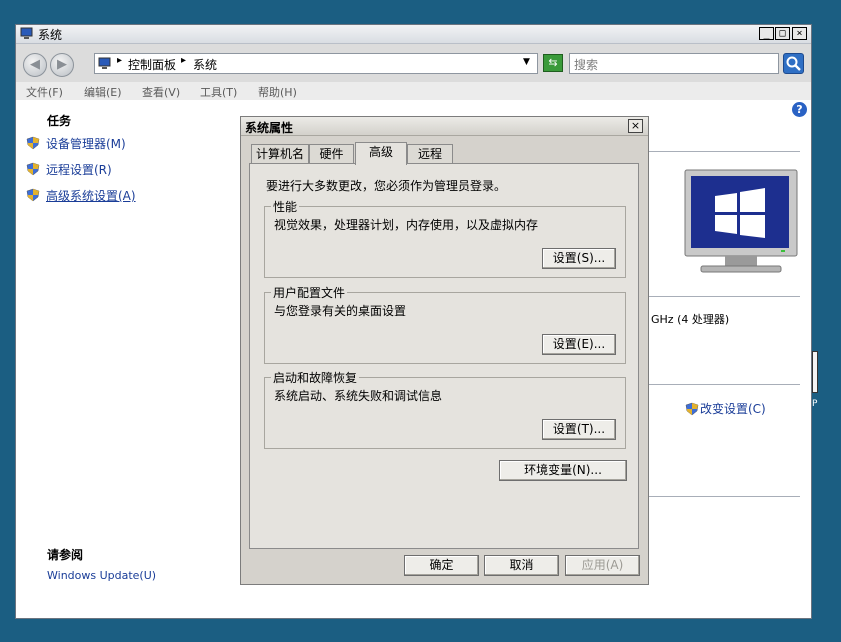  What do you see at coordinates (406, 225) in the screenshot?
I see `group-description: 视觉效果，处理器计划，内存使用，以及虚拟内存` at bounding box center [406, 225].